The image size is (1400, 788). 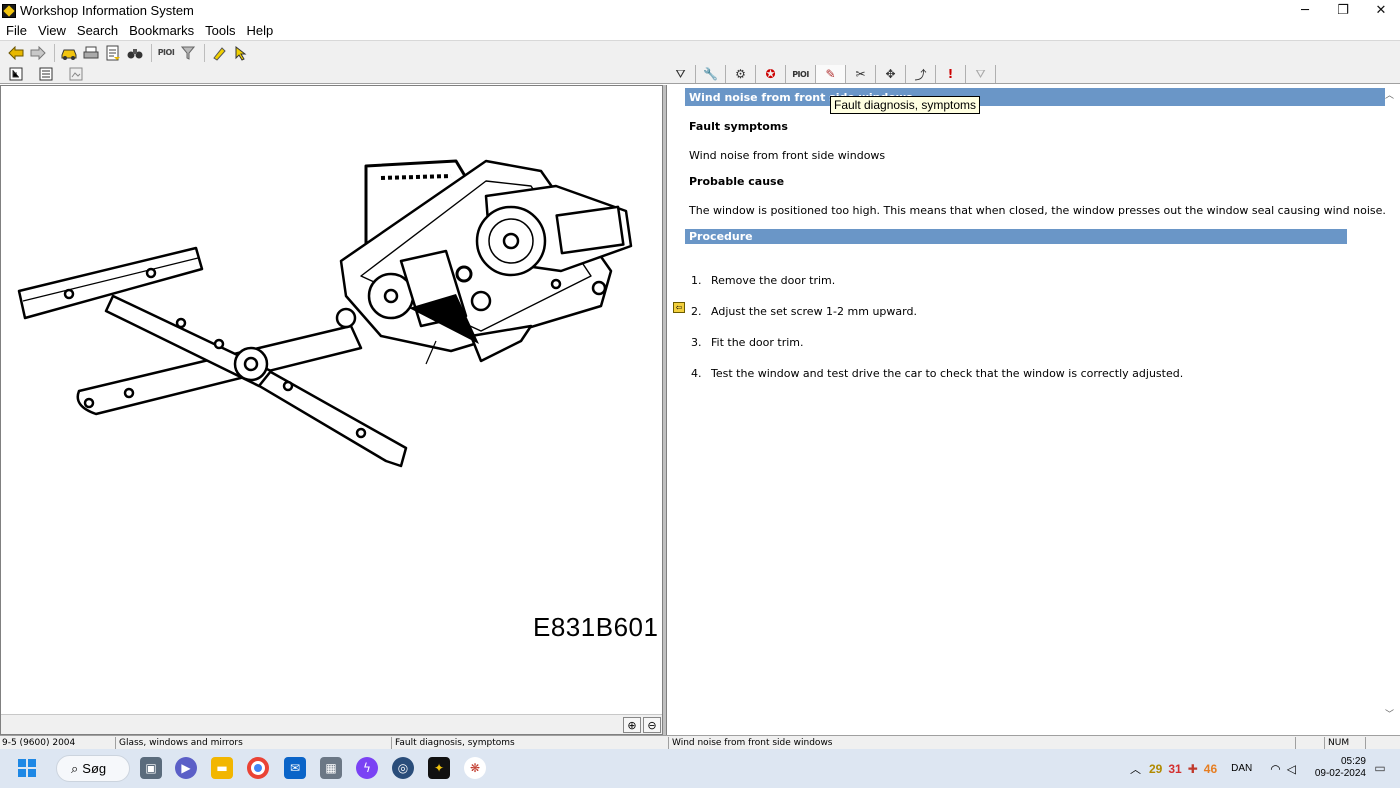 I want to click on secondary-toolbar: ⛛ 🔧 ⚙ ✪ PIOI ✎ ✂ ✥ ⤴ ! ⛛, so click(x=700, y=74).